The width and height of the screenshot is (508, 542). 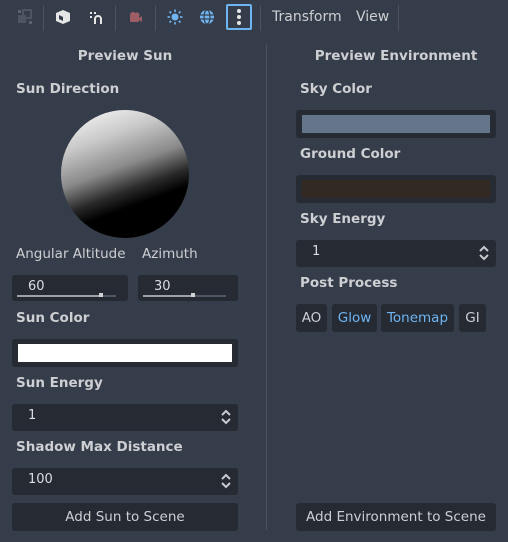 I want to click on sun-color-swatch, so click(x=125, y=353).